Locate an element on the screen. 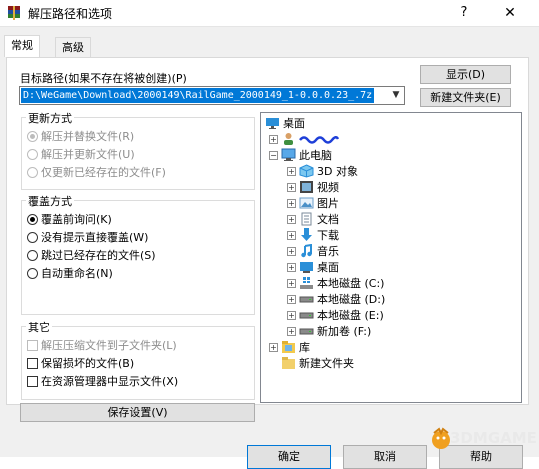 The width and height of the screenshot is (539, 469). radio-overwrite-without-prompt: 没有提示直接覆盖(W) is located at coordinates (87, 237).